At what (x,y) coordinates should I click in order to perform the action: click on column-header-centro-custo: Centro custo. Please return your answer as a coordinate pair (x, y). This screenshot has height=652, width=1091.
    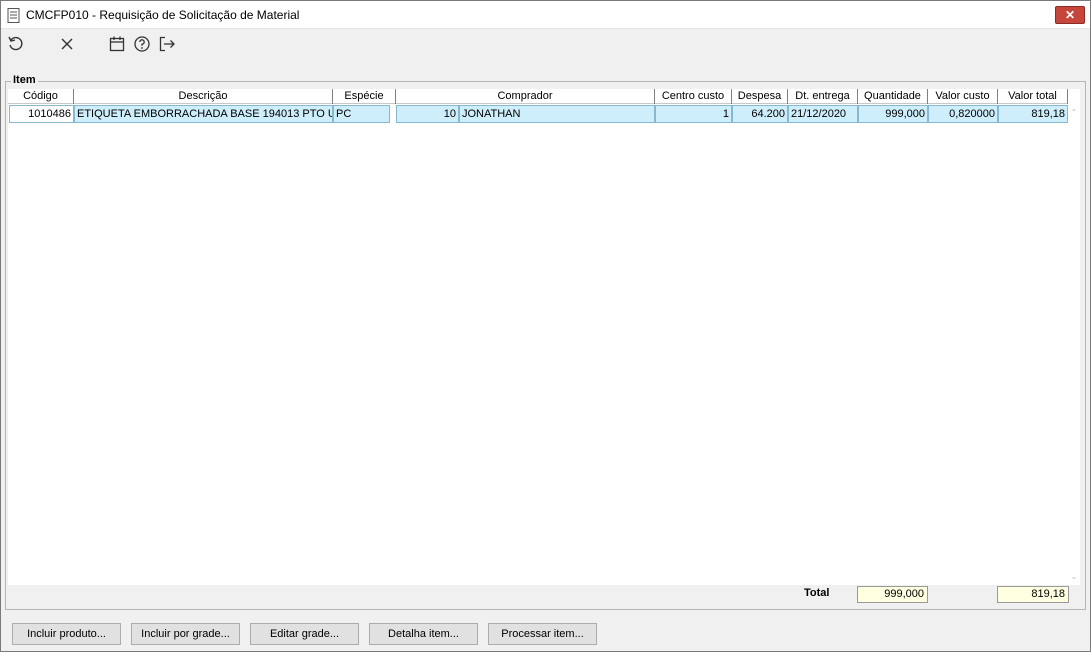
    Looking at the image, I should click on (693, 96).